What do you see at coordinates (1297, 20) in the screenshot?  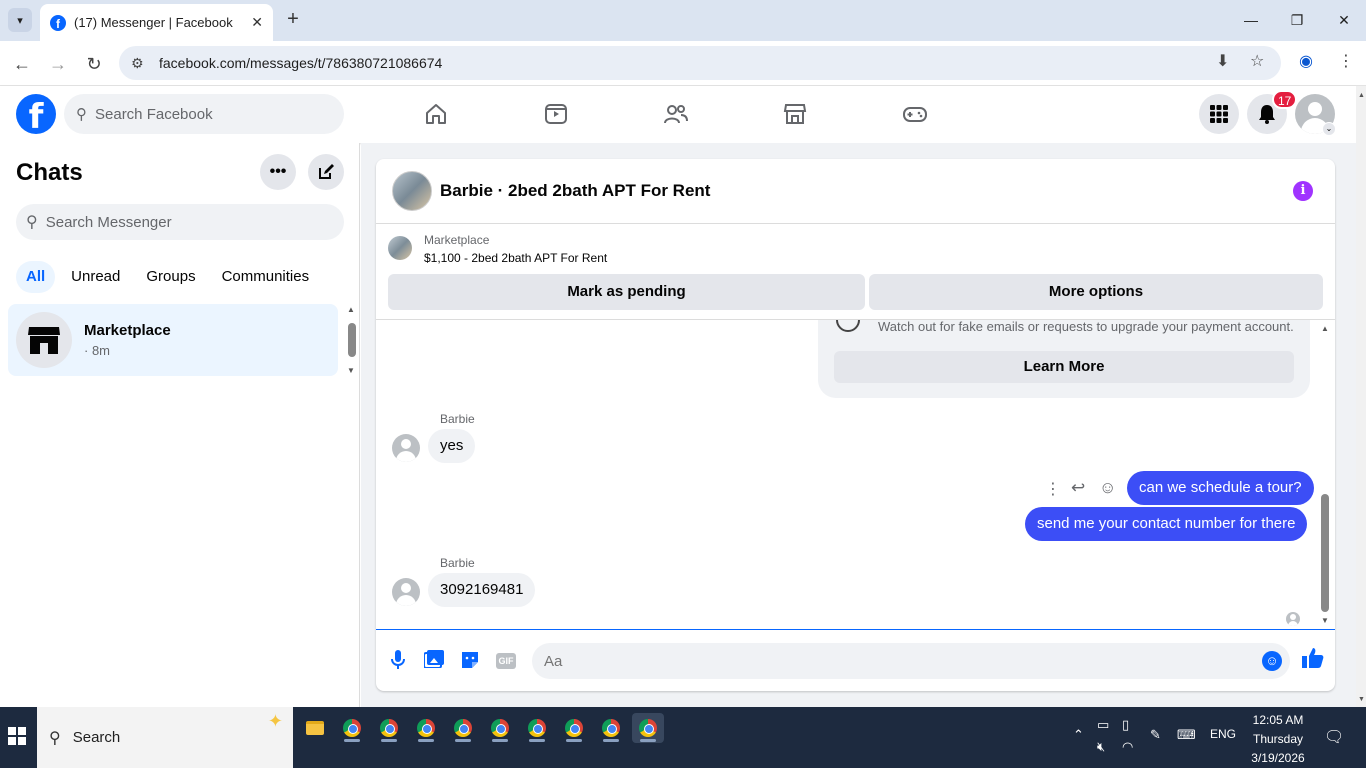 I see `restore-icon: ❐` at bounding box center [1297, 20].